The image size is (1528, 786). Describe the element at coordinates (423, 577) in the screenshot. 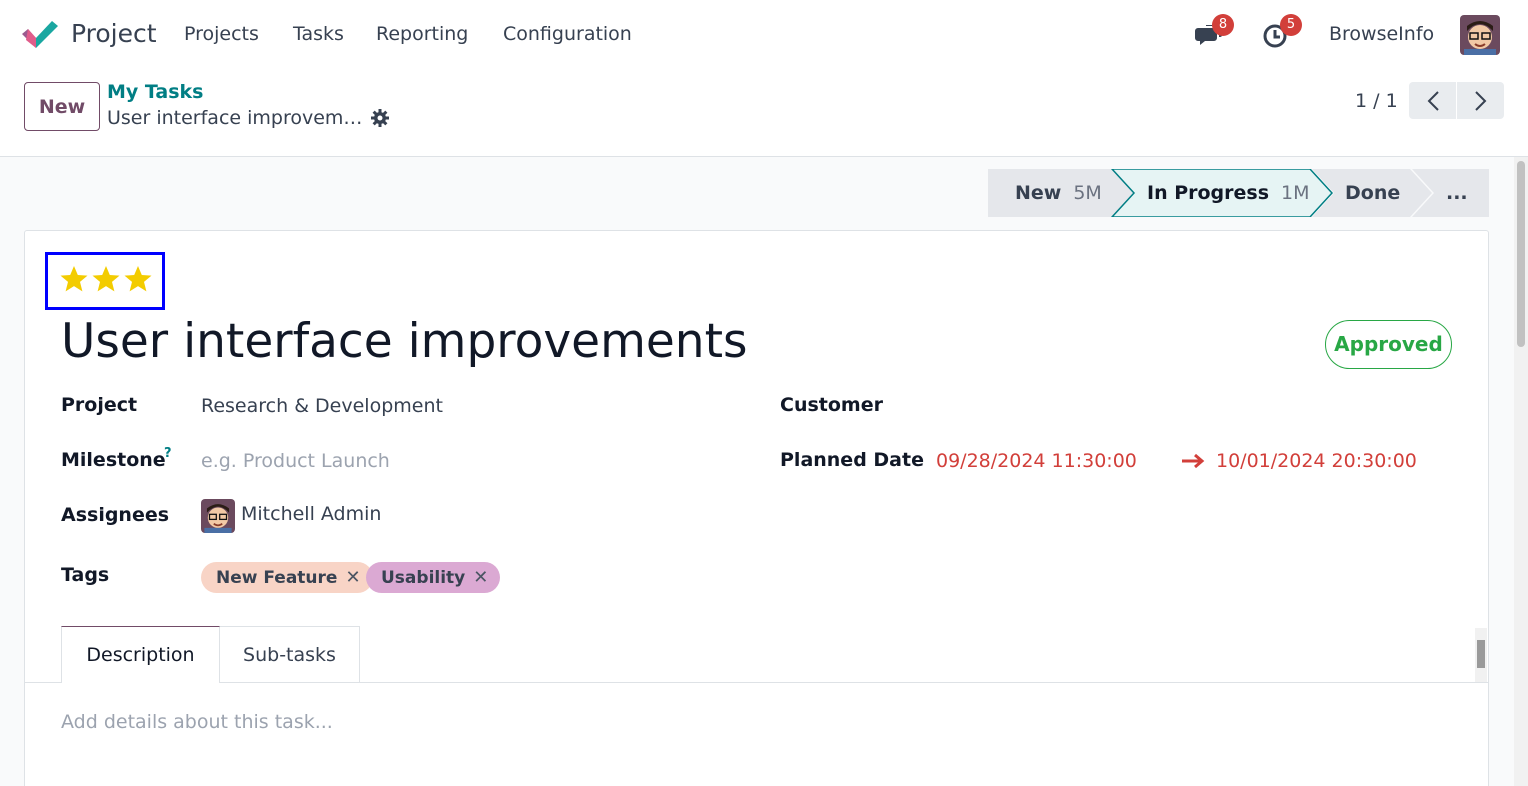

I see `tag-label: Usability` at that location.